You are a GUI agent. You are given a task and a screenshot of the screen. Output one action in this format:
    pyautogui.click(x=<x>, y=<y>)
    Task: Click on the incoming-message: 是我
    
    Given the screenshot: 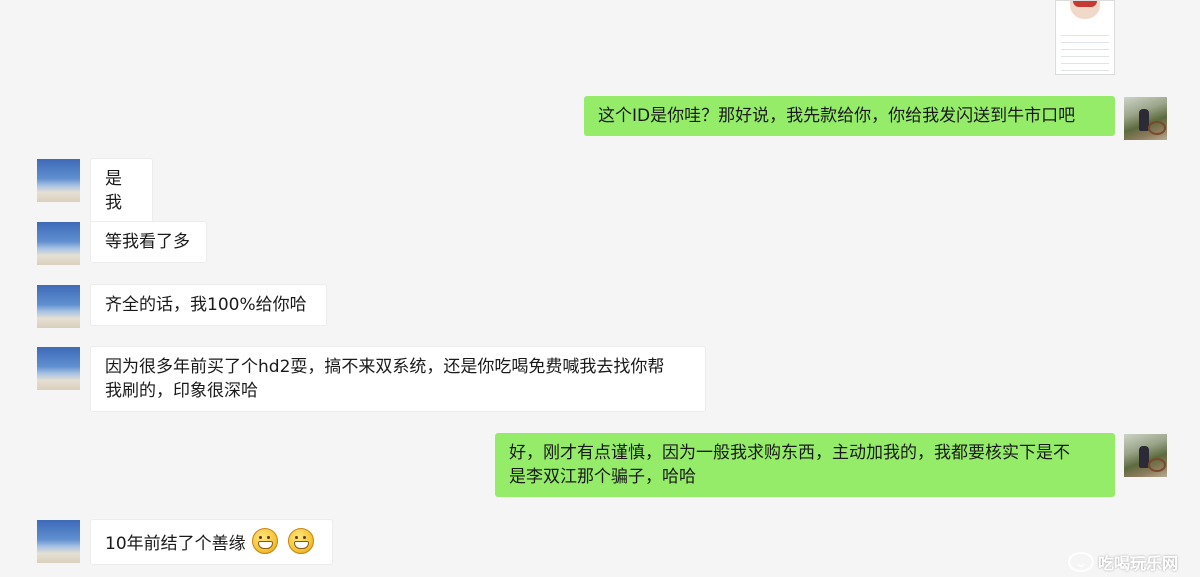 What is the action you would take?
    pyautogui.click(x=121, y=191)
    